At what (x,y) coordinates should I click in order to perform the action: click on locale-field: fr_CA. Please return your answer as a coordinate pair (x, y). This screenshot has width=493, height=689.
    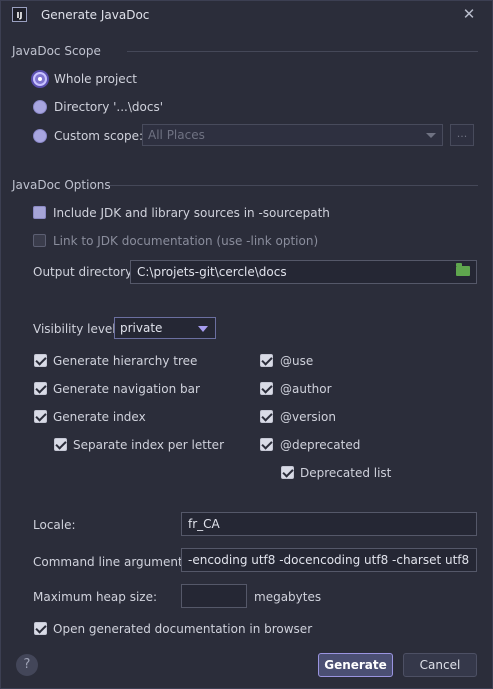
    Looking at the image, I should click on (329, 524).